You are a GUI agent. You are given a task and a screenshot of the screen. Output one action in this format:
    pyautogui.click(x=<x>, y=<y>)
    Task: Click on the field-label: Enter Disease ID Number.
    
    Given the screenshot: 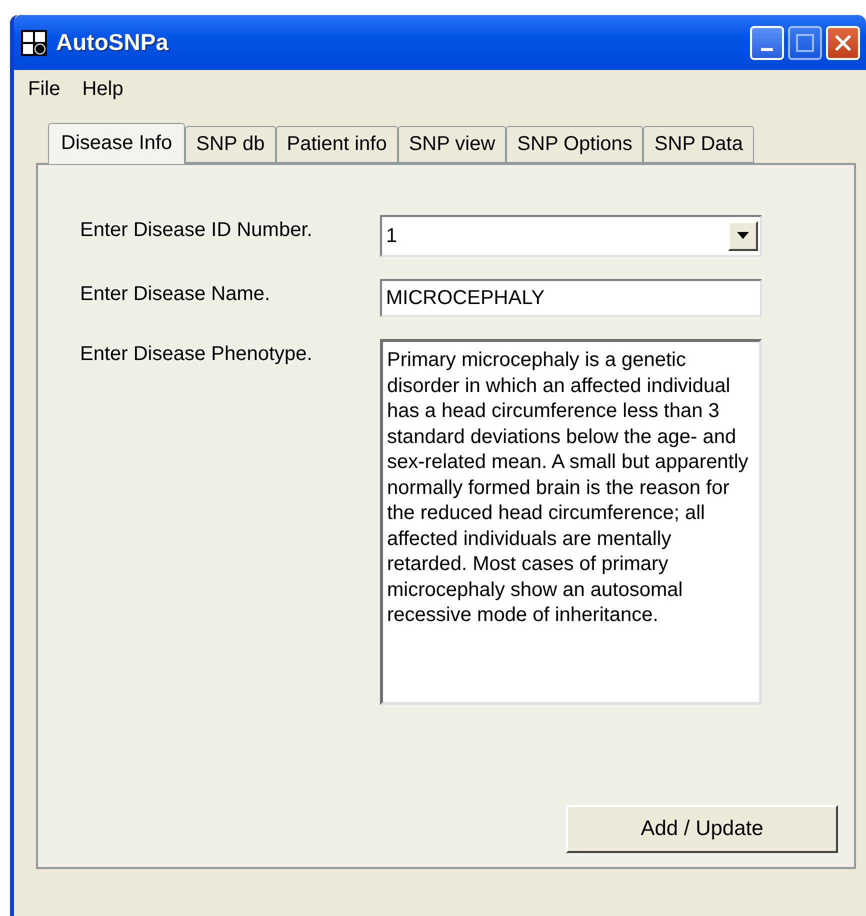 What is the action you would take?
    pyautogui.click(x=197, y=230)
    